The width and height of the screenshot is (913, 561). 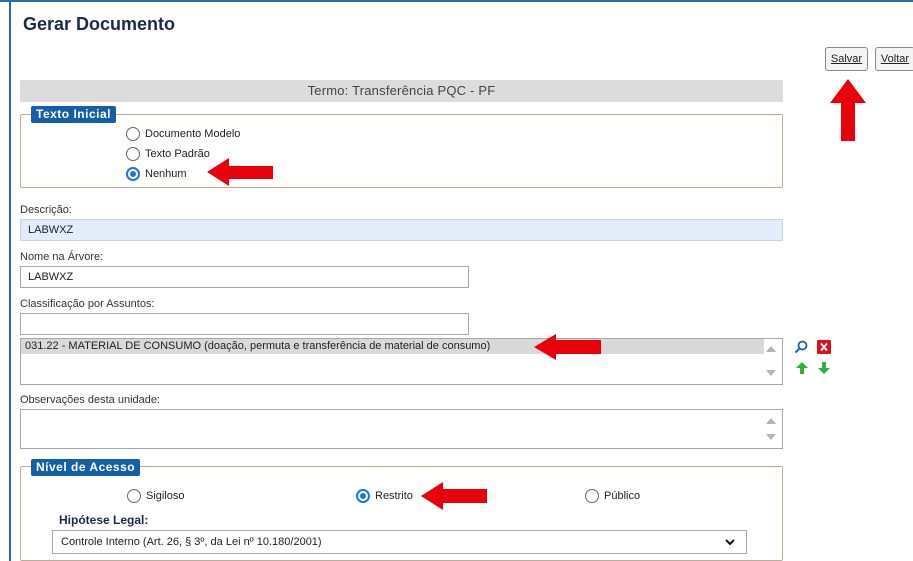 What do you see at coordinates (87, 304) in the screenshot?
I see `classificacao-label: Classificação por Assuntos:` at bounding box center [87, 304].